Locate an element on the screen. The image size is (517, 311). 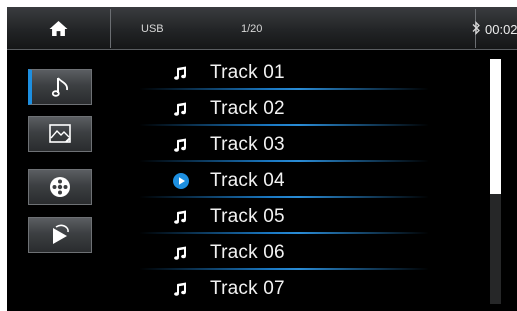
track-title: Track 02 is located at coordinates (247, 108).